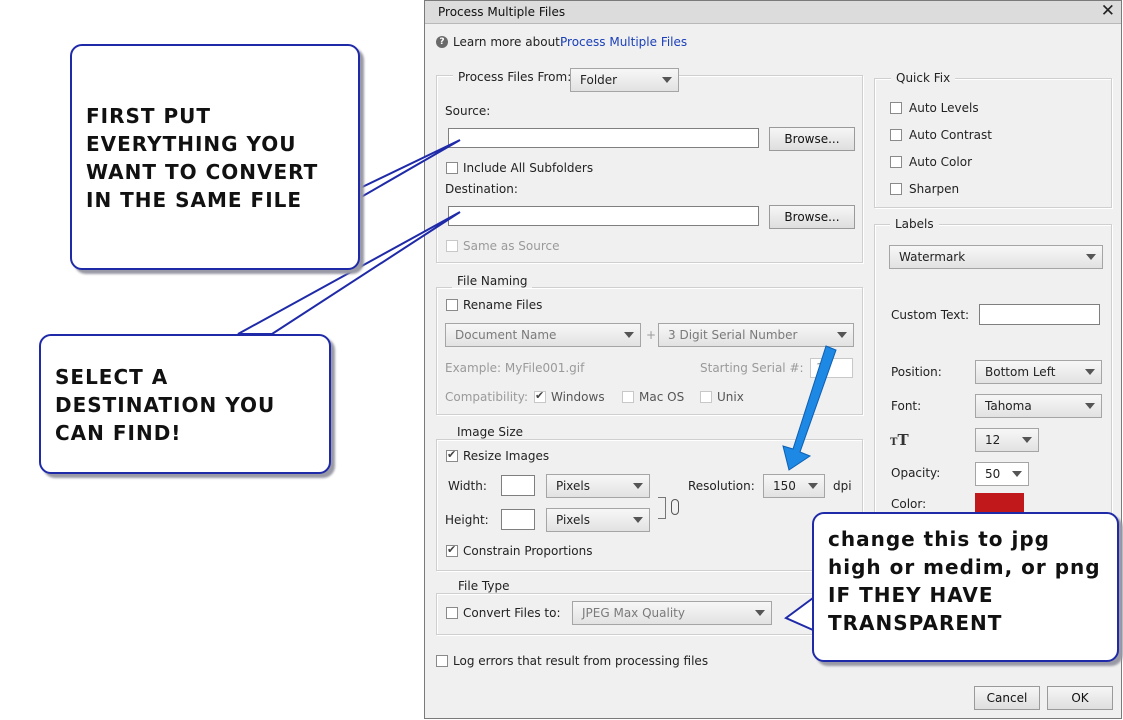  Describe the element at coordinates (999, 503) in the screenshot. I see `color-swatch` at that location.